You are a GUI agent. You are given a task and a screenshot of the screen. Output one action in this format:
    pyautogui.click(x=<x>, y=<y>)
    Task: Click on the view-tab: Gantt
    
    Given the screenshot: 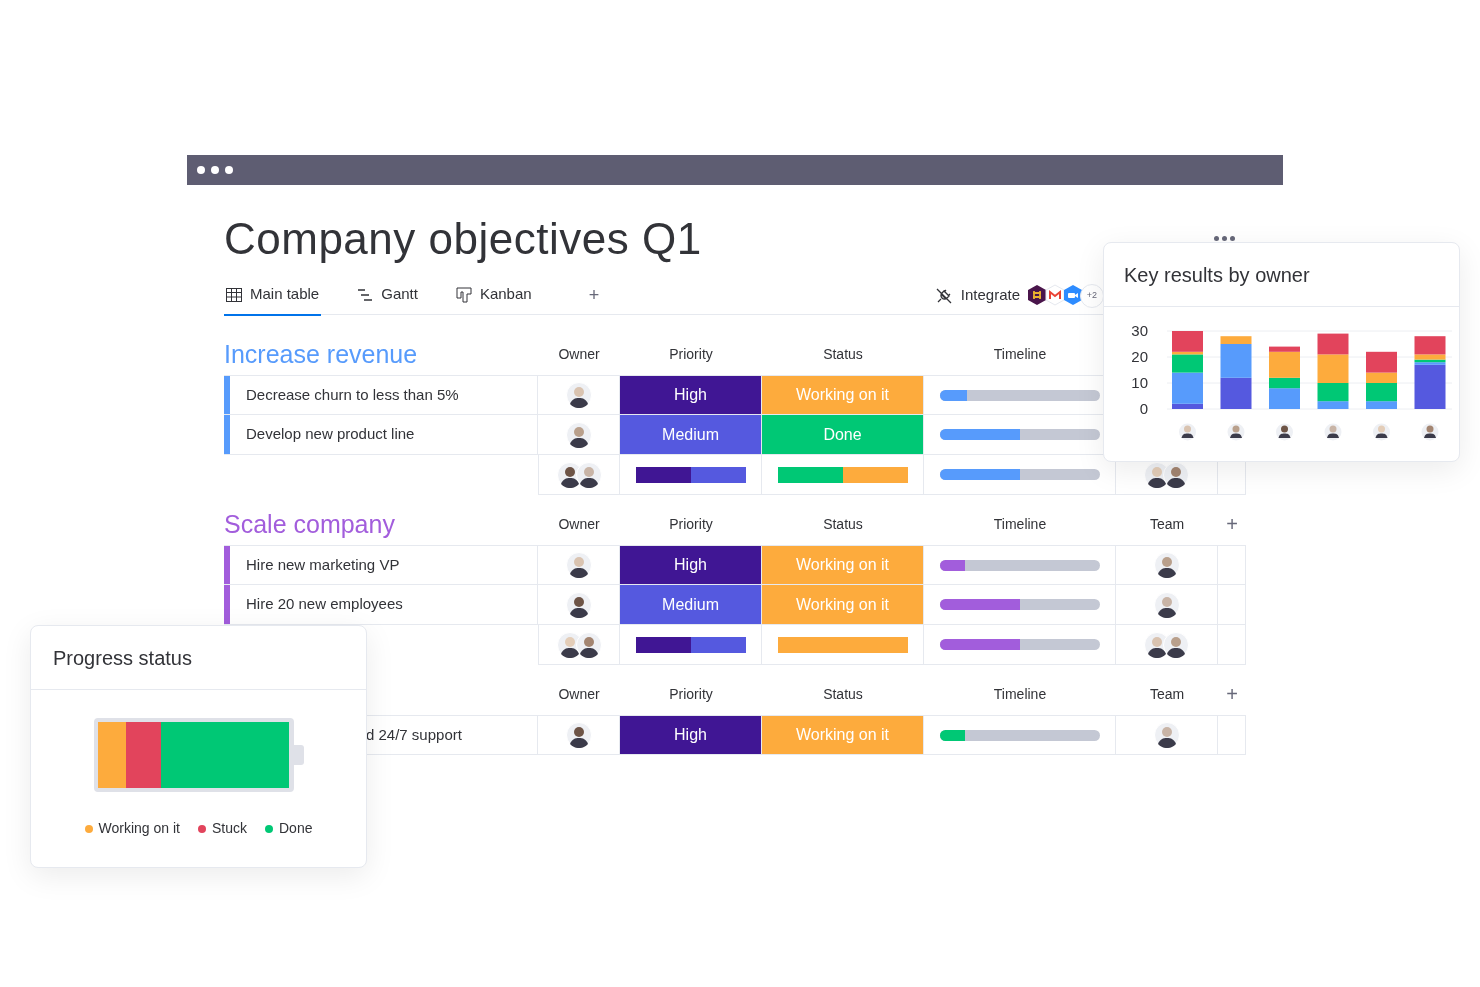 What is the action you would take?
    pyautogui.click(x=387, y=295)
    